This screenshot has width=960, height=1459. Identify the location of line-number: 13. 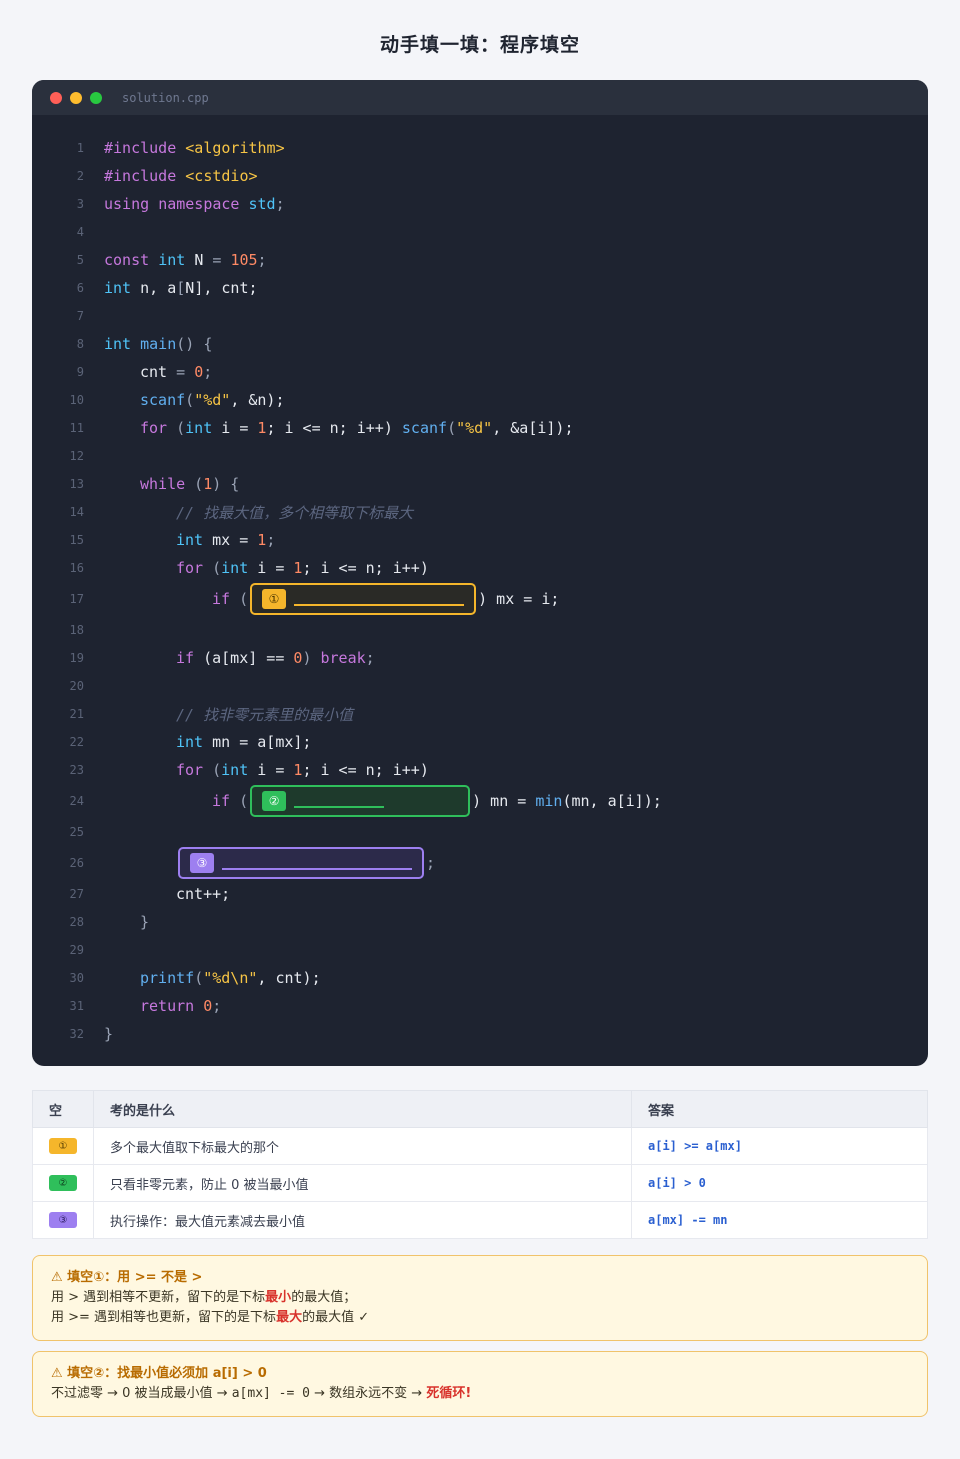
(76, 484).